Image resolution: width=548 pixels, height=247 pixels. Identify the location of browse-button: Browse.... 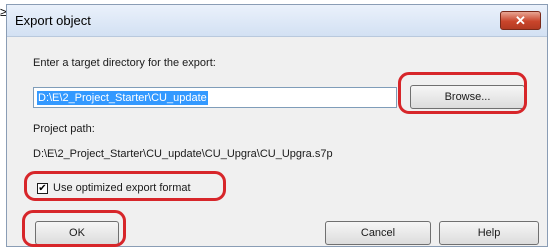
(467, 97).